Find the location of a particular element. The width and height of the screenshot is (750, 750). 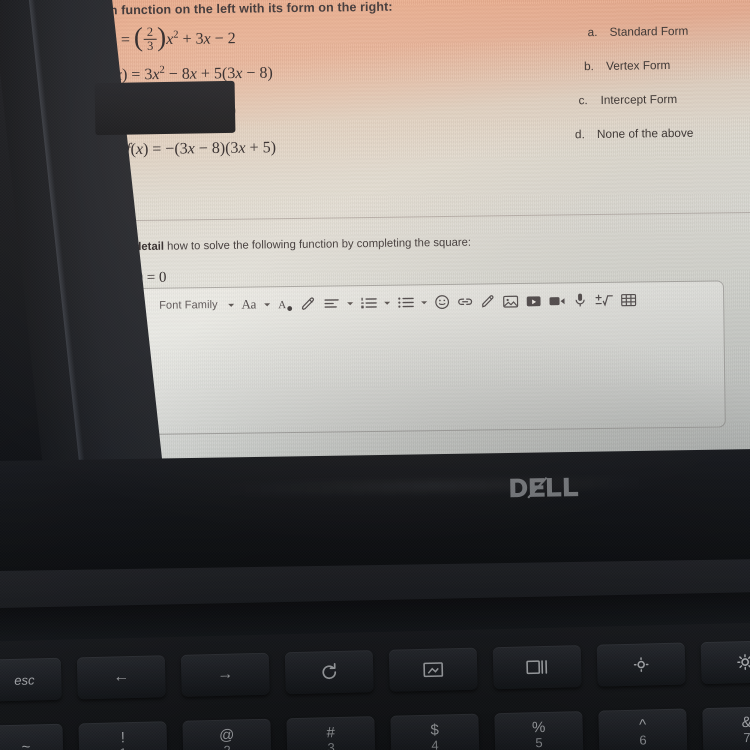

key-1: ! 1 is located at coordinates (123, 735).